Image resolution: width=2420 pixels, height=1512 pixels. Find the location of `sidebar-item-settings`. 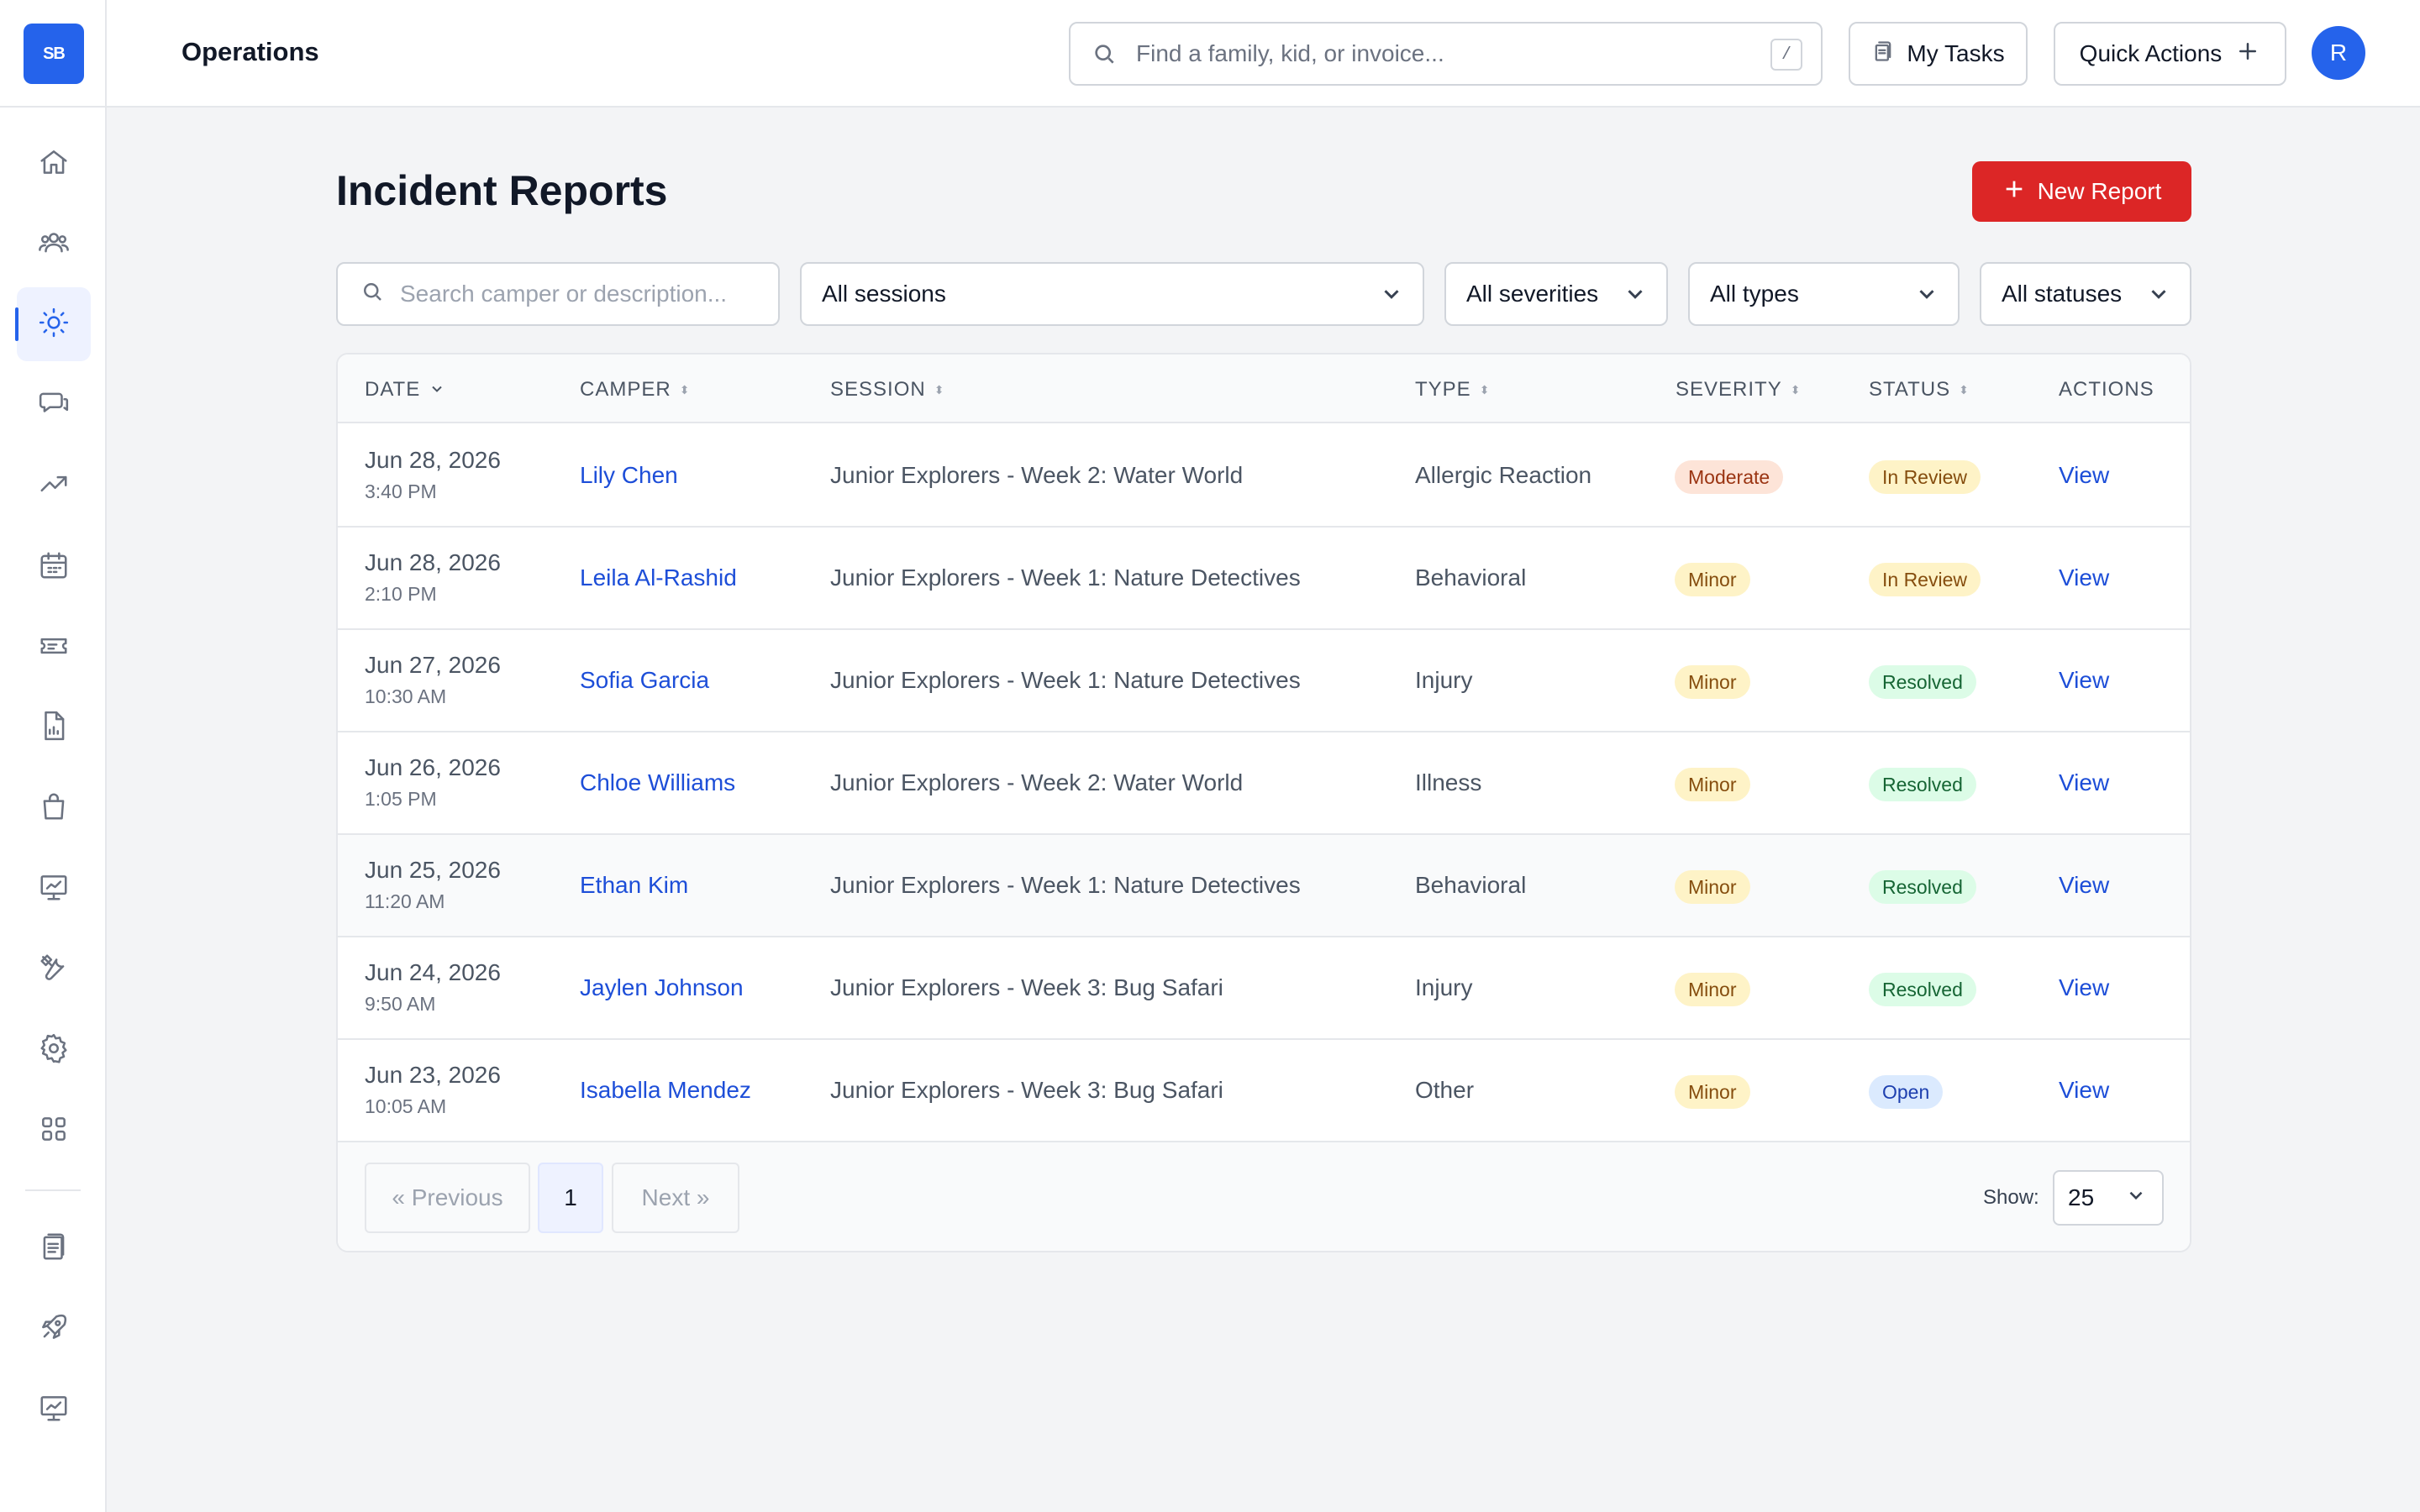

sidebar-item-settings is located at coordinates (54, 1050).